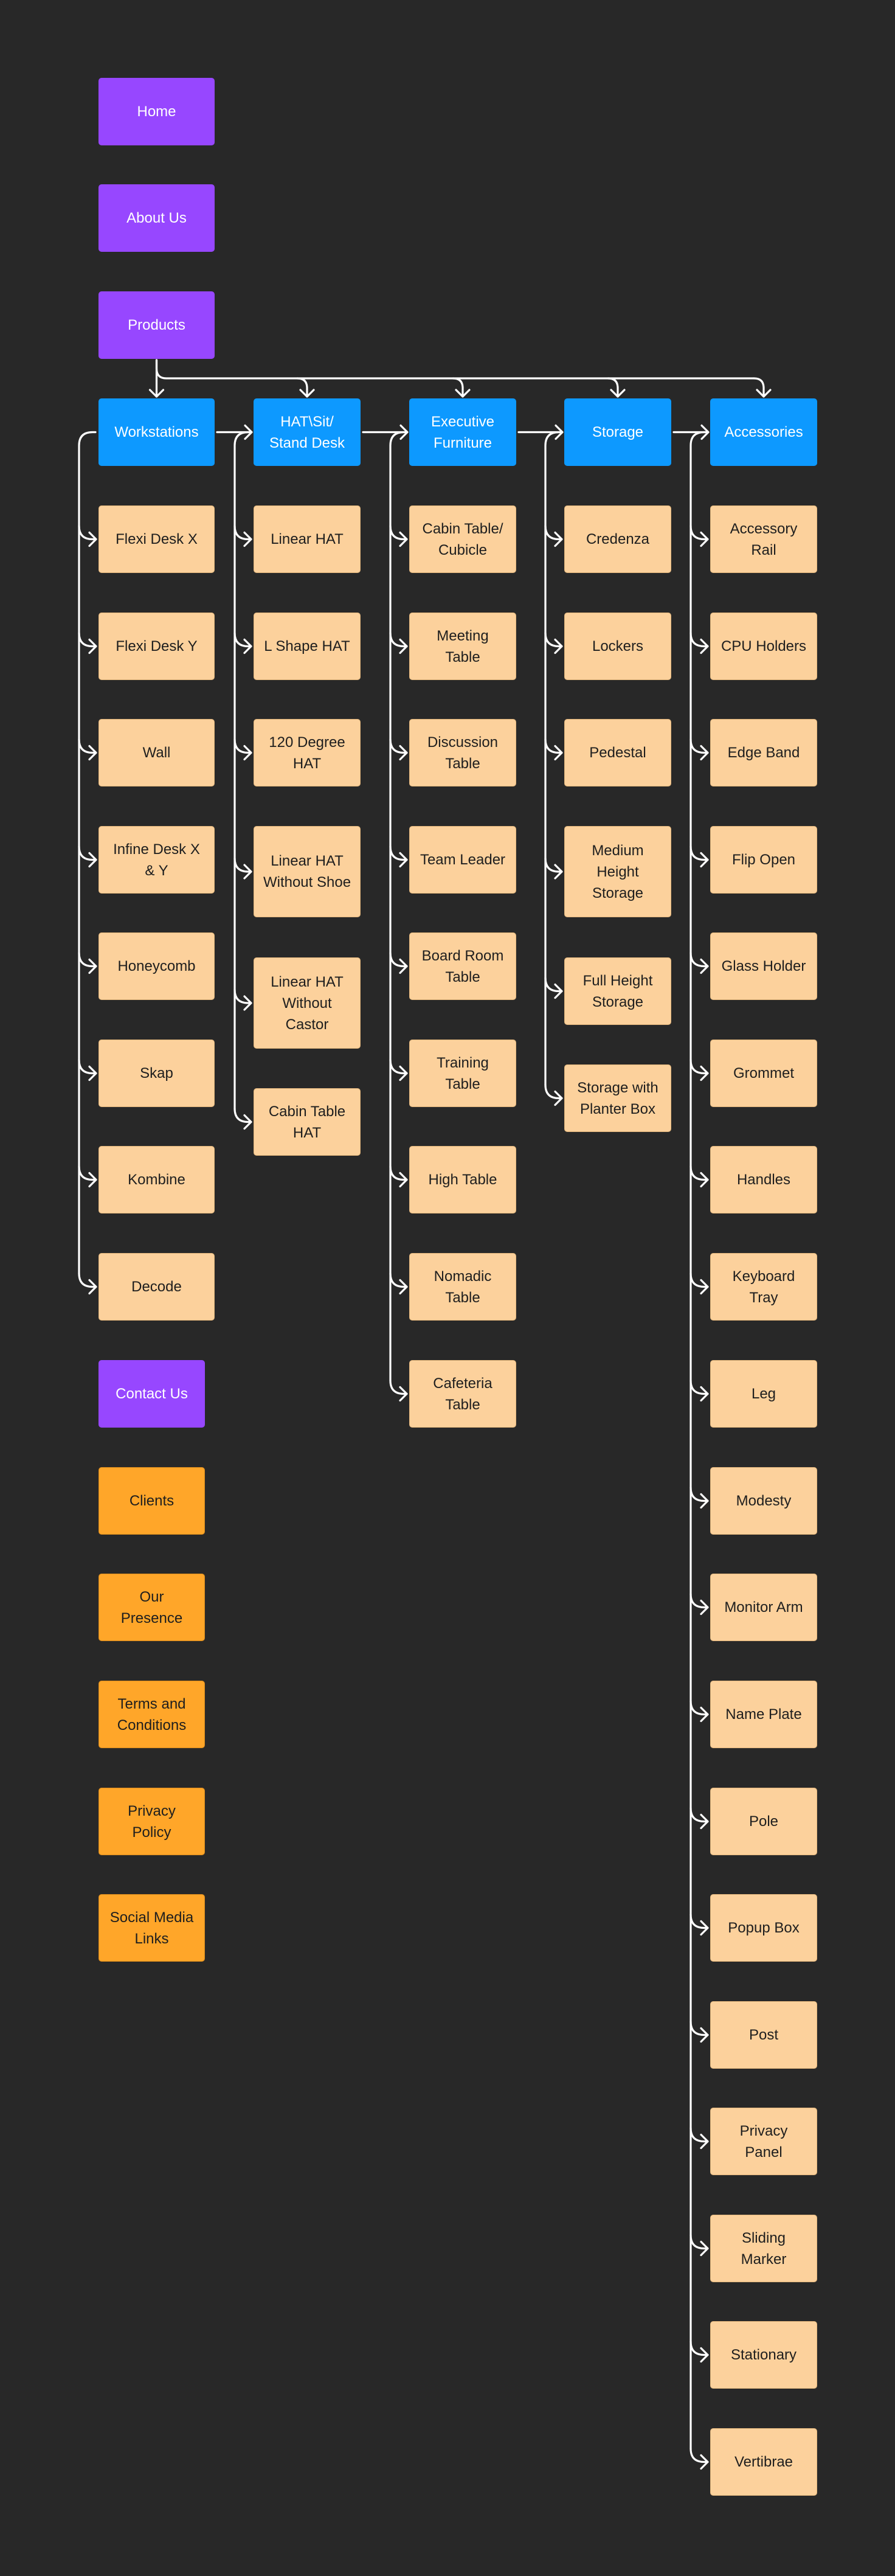  I want to click on item-cabin-table-hat: Cabin Table HAT, so click(307, 1122).